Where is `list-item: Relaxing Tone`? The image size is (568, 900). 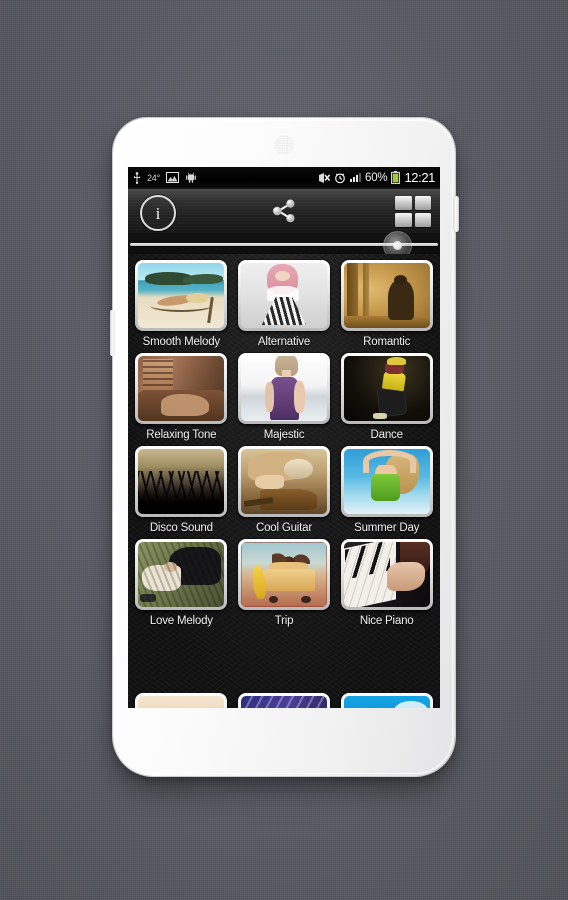
list-item: Relaxing Tone is located at coordinates (181, 399).